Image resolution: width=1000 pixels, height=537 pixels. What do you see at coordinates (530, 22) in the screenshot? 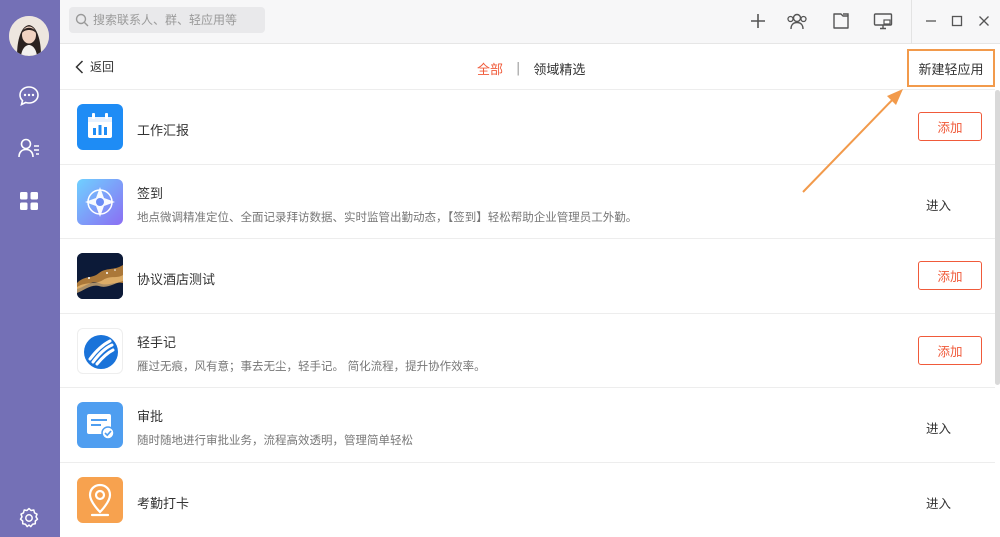
I see `top-bar` at bounding box center [530, 22].